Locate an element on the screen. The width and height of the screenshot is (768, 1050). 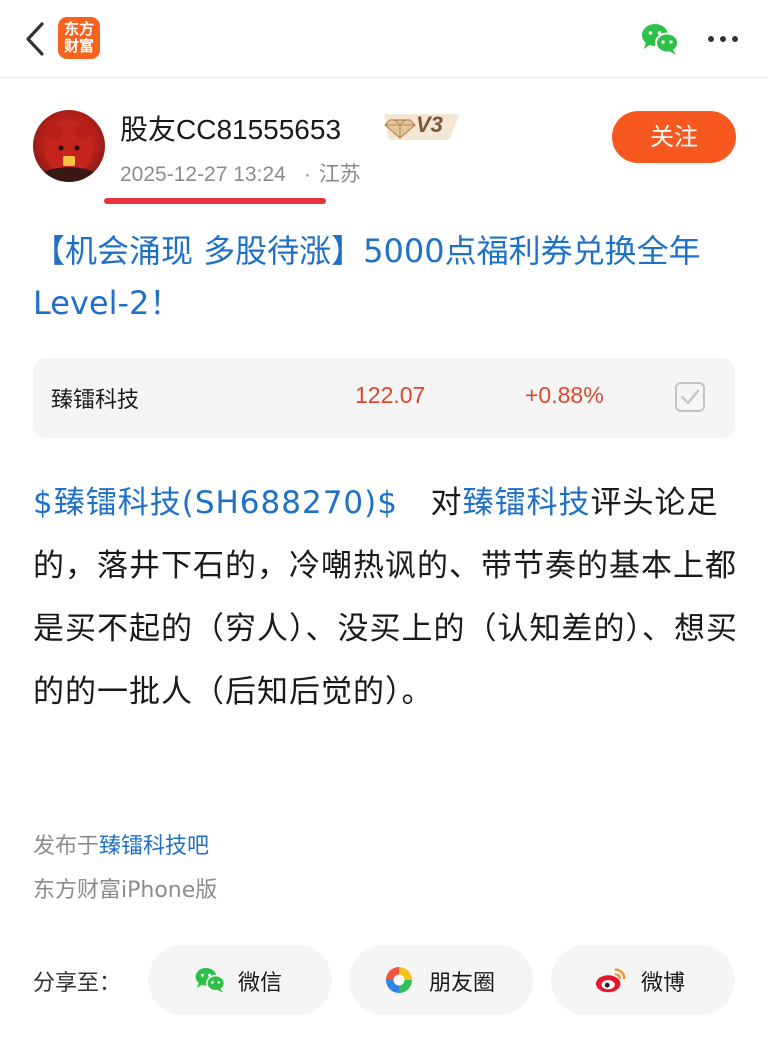
share-moments-button: 朋友圈 is located at coordinates (441, 980).